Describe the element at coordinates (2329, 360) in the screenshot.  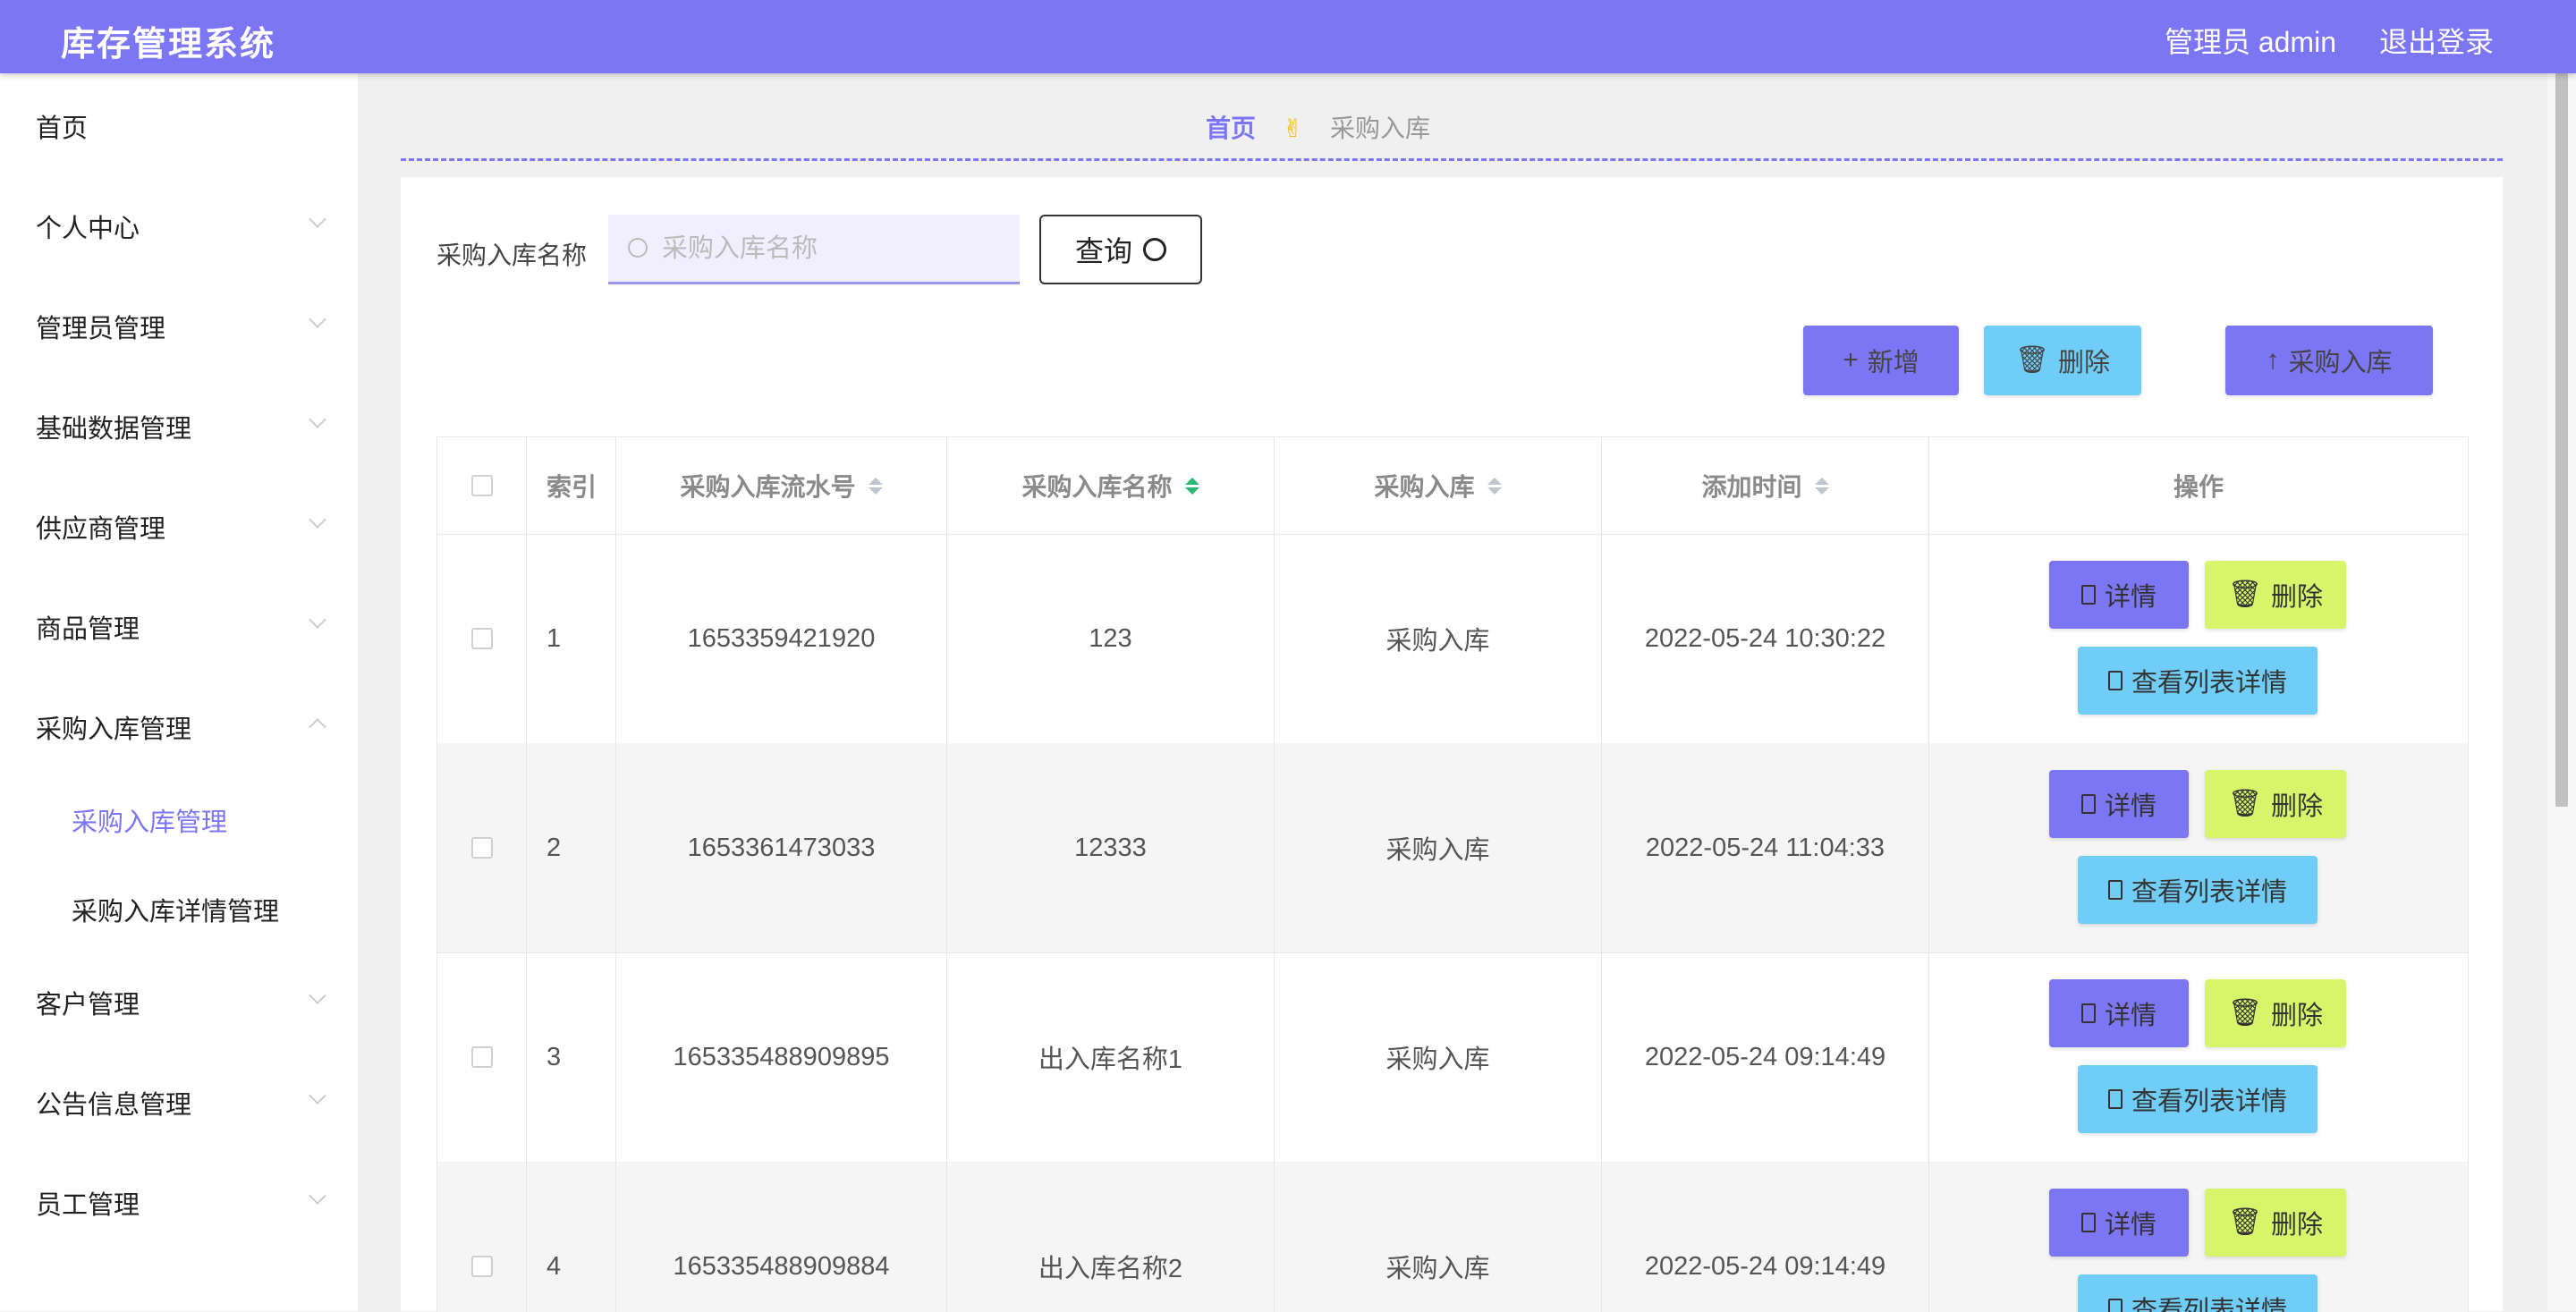
I see `purchase-in-button: ↑ 采购入库` at that location.